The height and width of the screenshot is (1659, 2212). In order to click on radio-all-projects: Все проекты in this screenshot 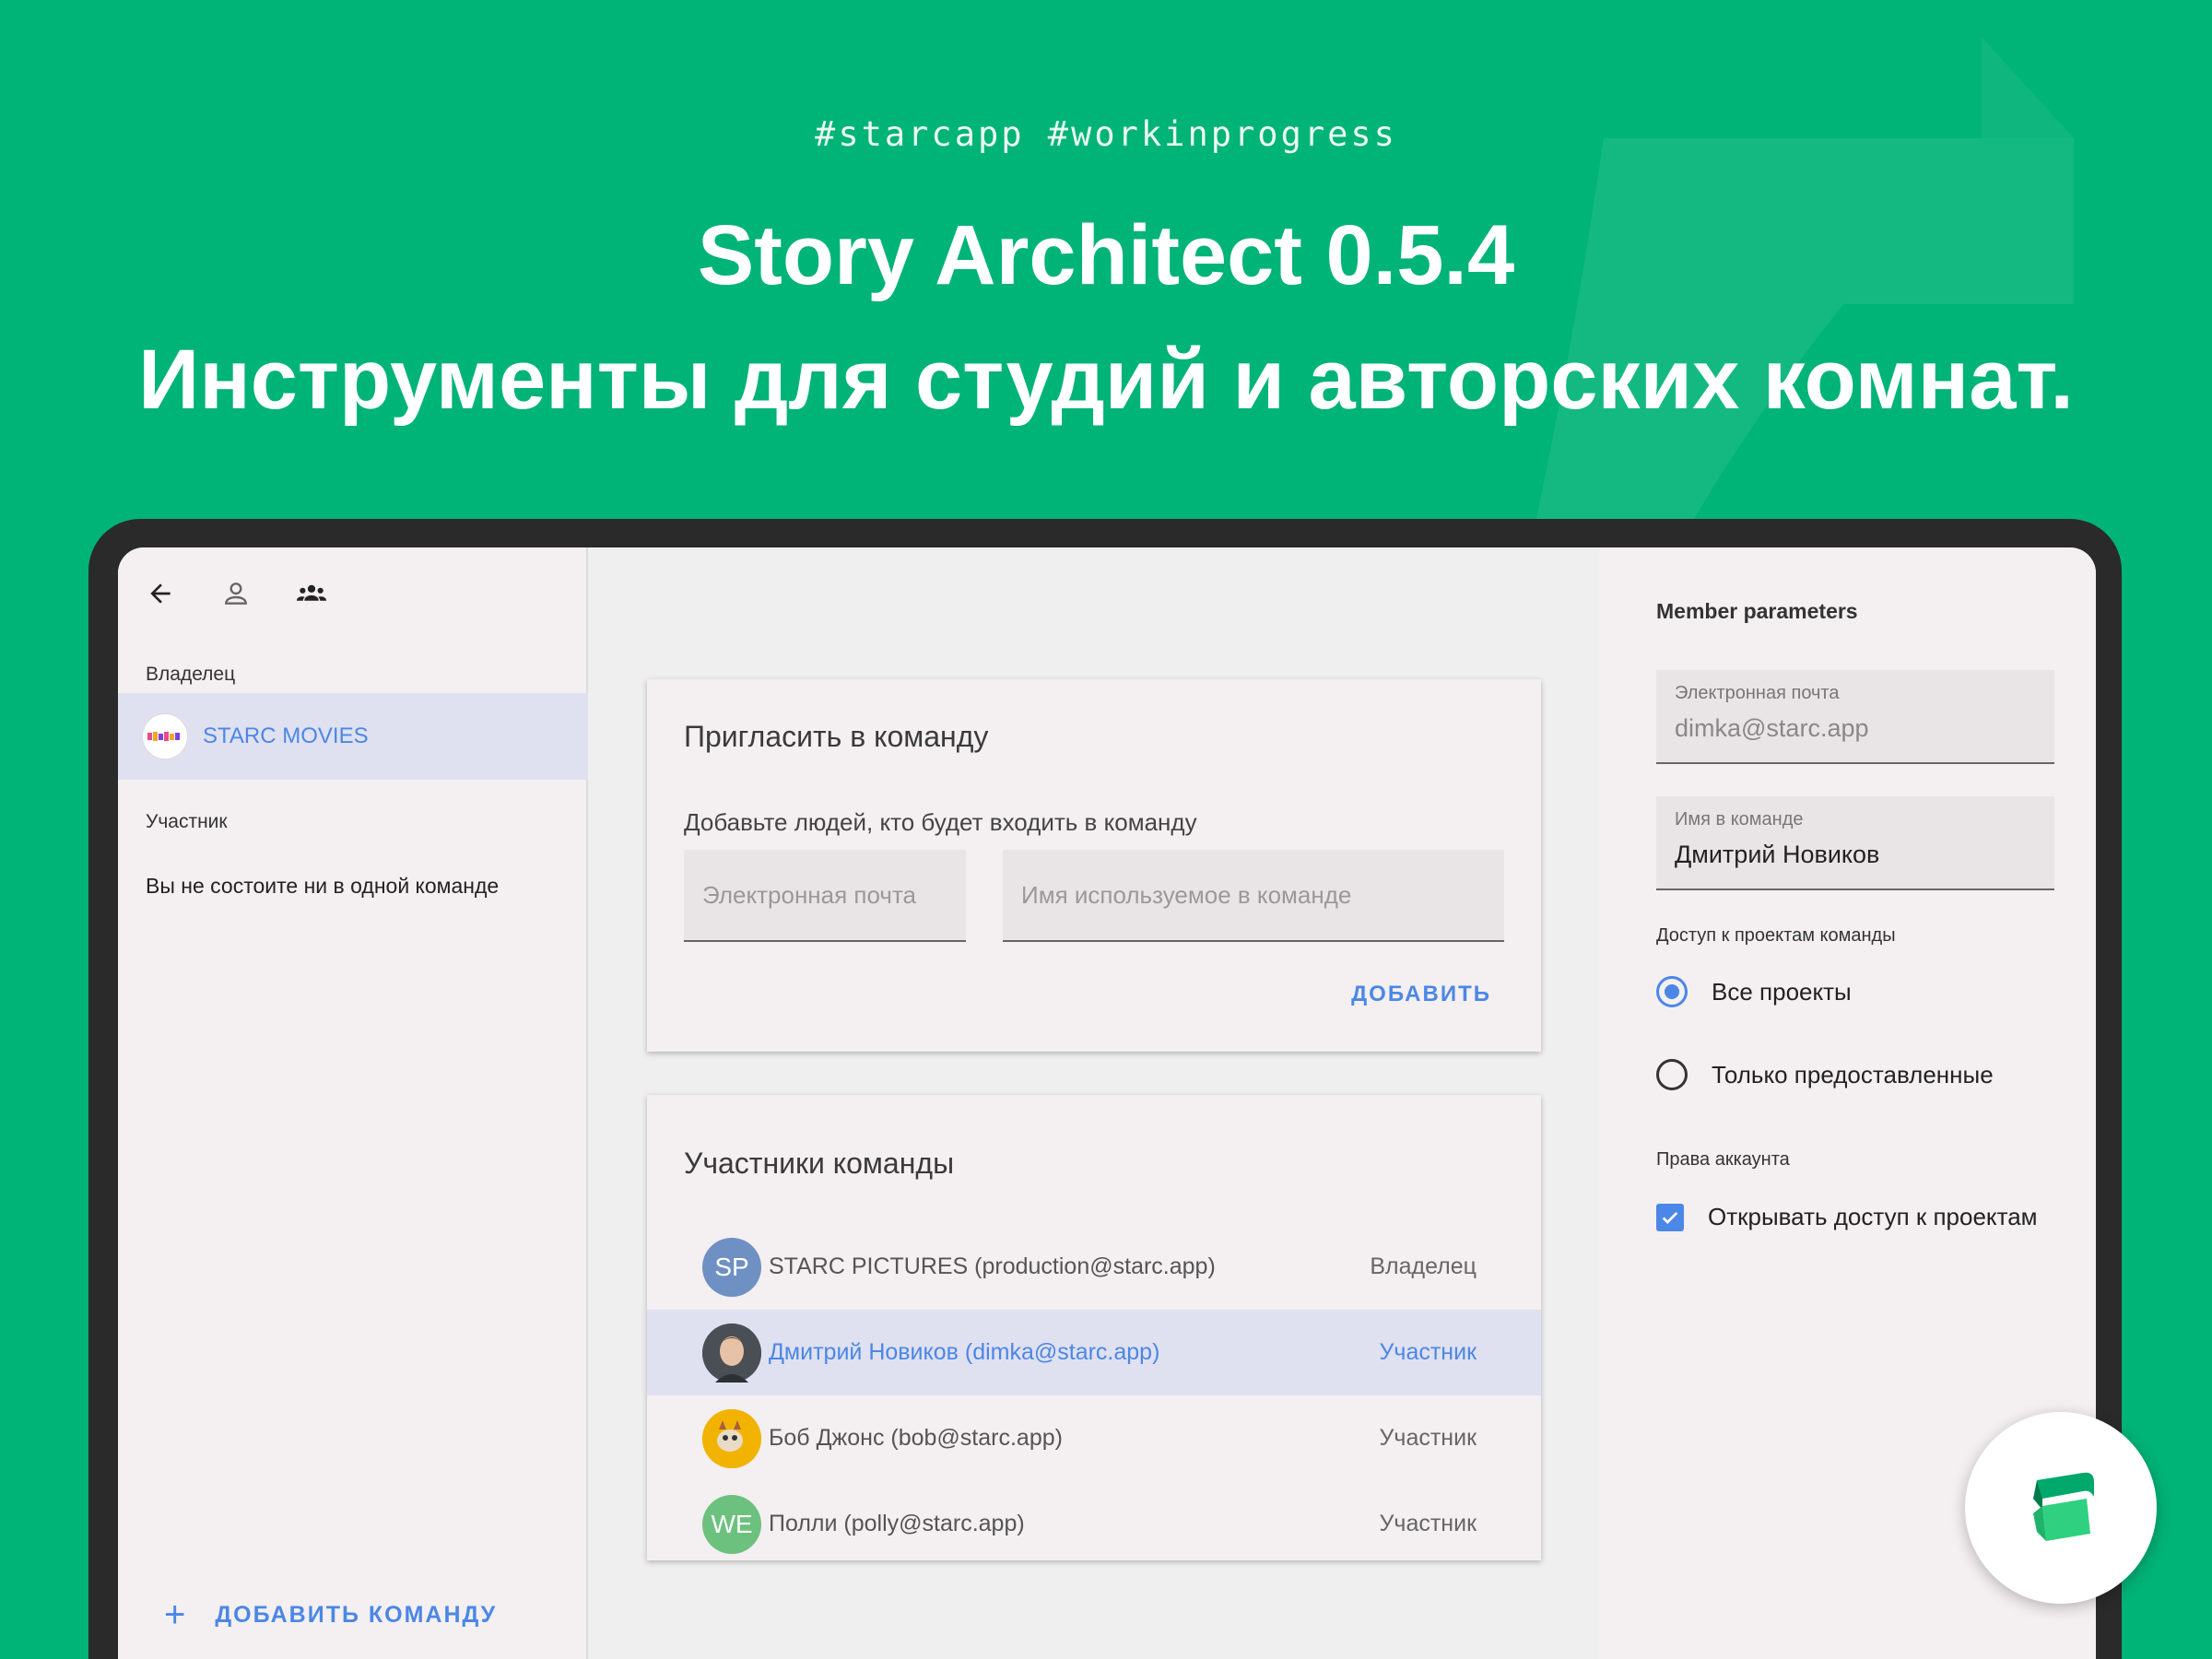, I will do `click(1754, 991)`.